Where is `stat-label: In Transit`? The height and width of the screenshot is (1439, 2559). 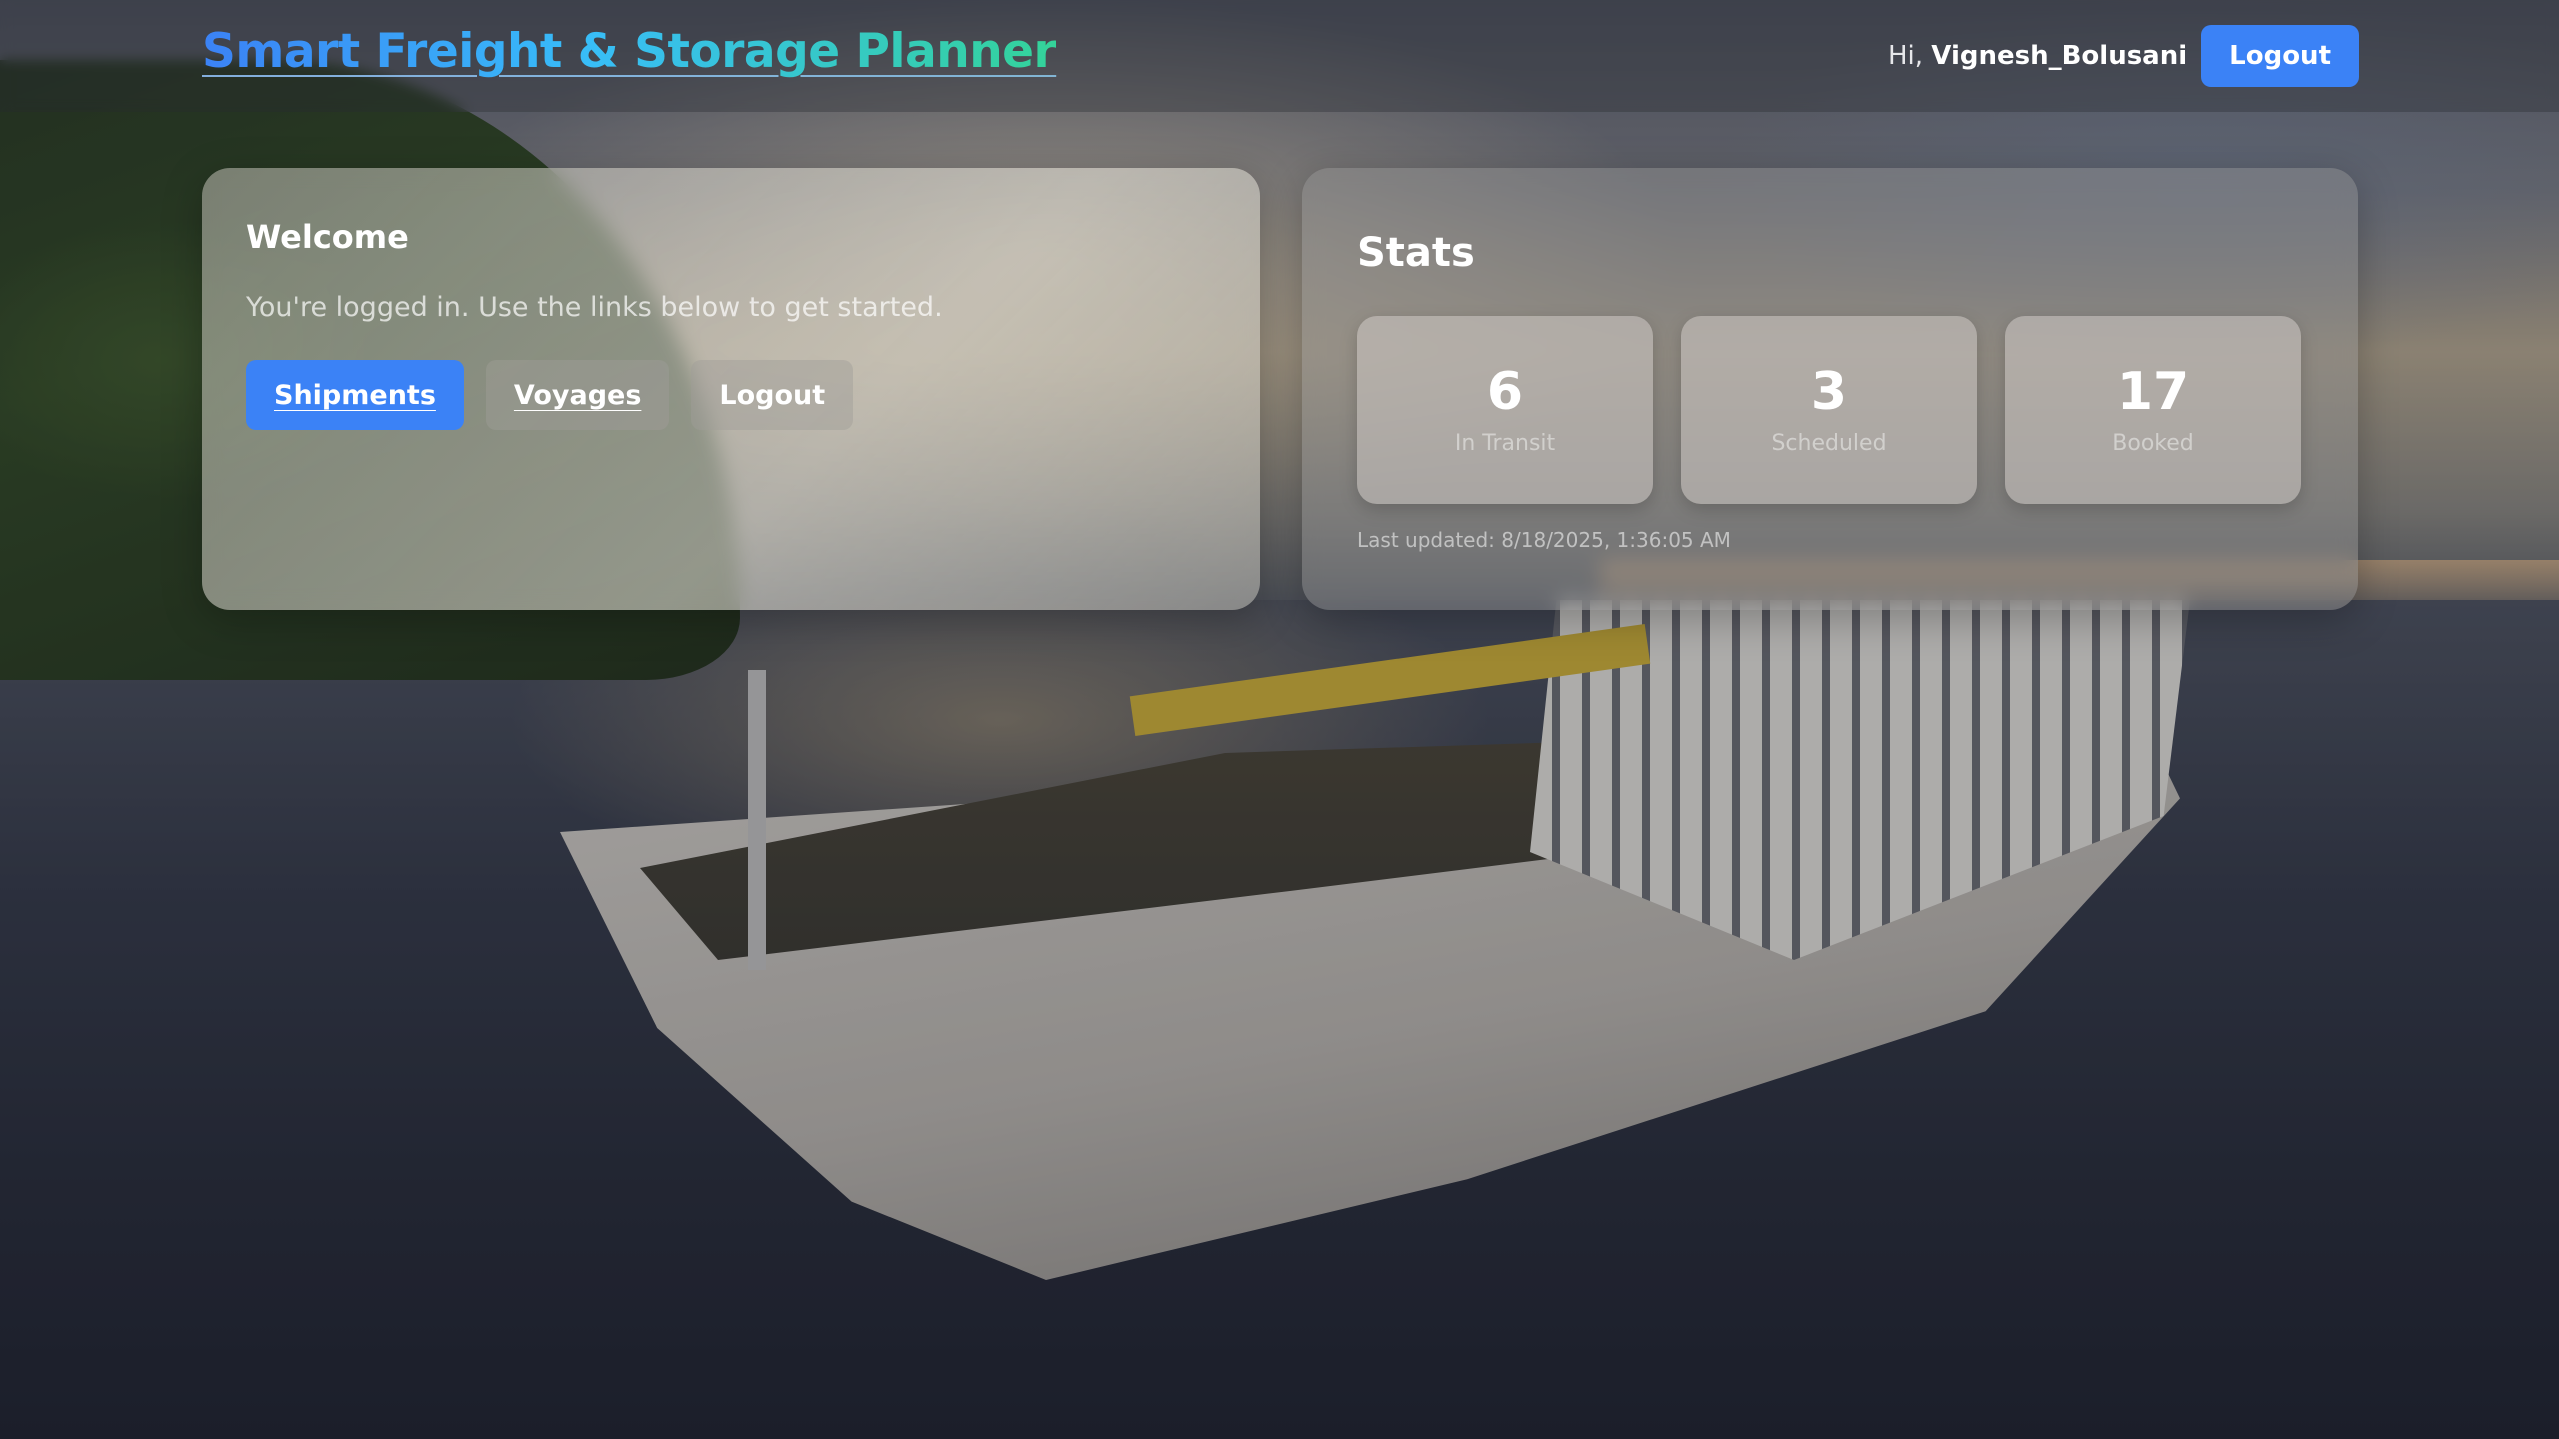 stat-label: In Transit is located at coordinates (1505, 444).